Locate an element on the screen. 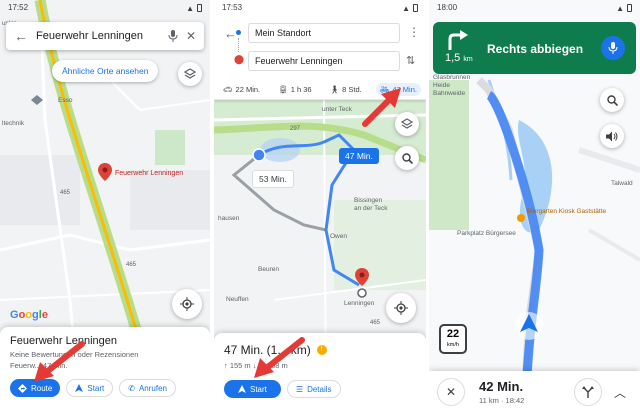 The height and width of the screenshot is (413, 640). chevron-up-icon: ︿ is located at coordinates (619, 392).